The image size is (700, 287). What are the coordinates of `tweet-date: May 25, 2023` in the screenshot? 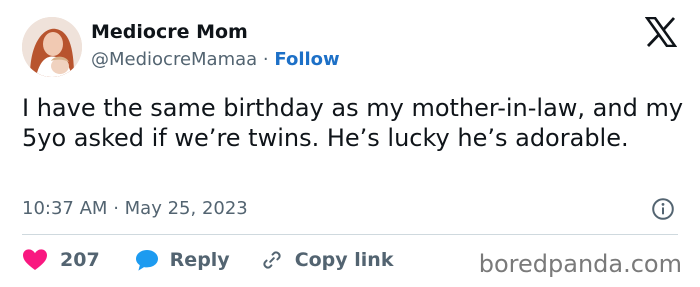 It's located at (186, 208).